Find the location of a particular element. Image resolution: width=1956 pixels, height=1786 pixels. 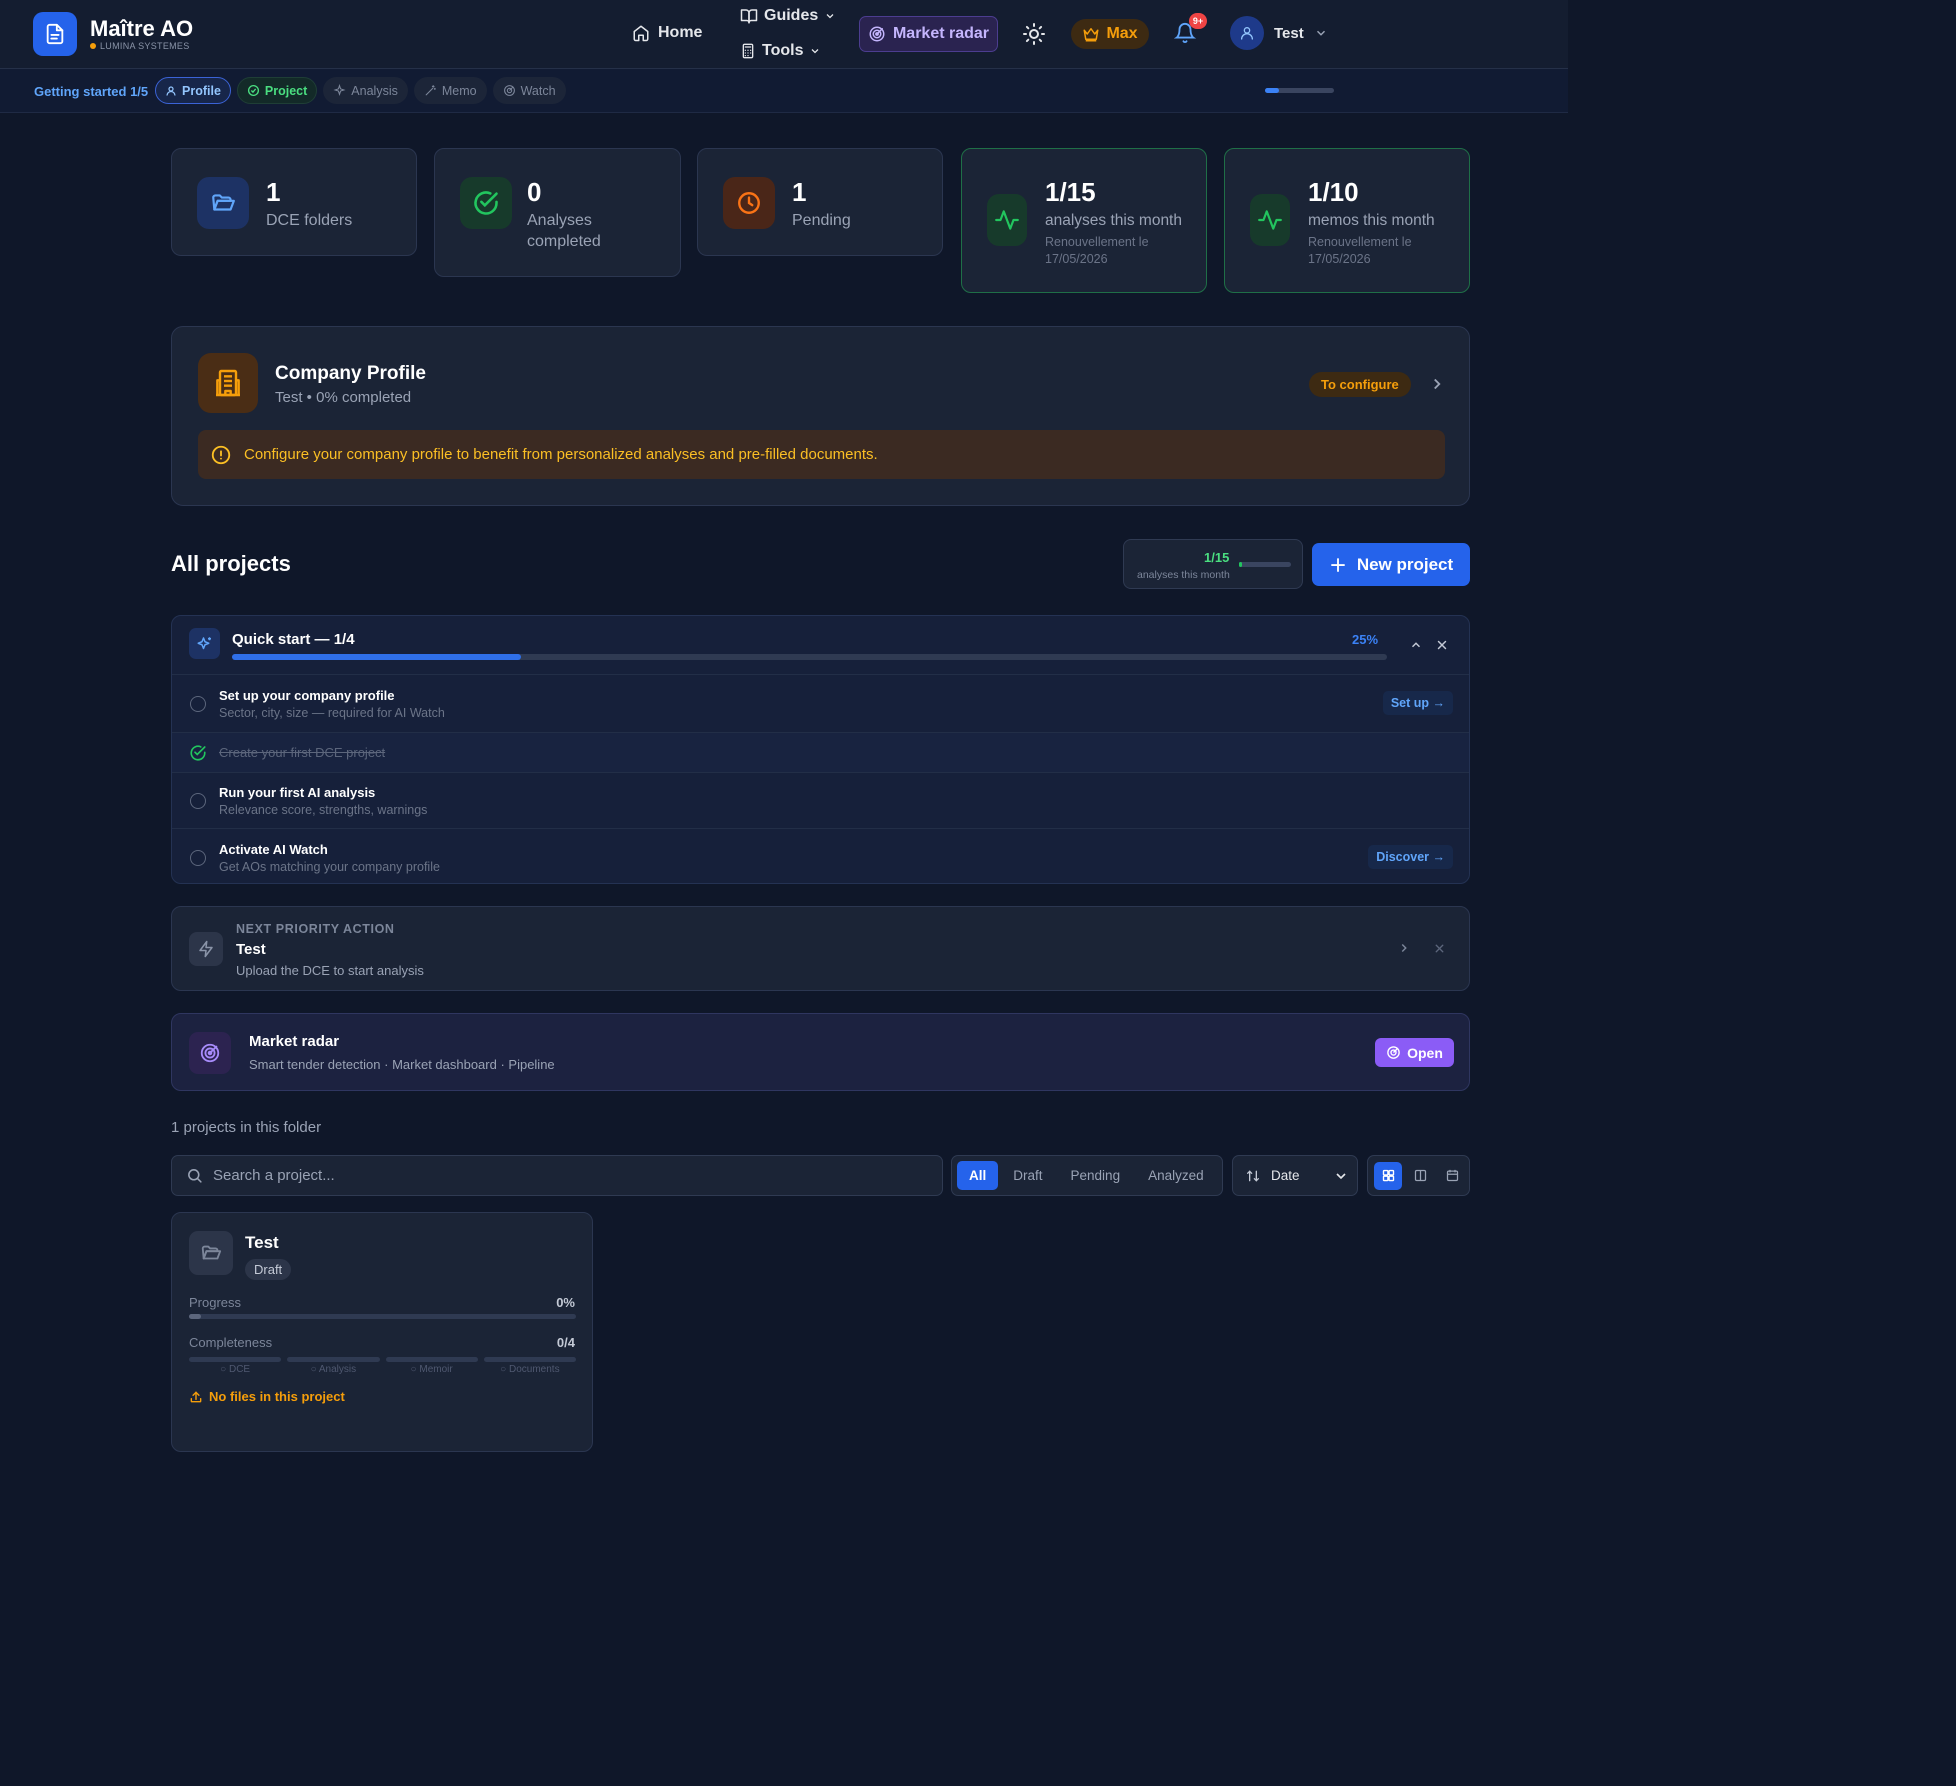

step-project: Project is located at coordinates (277, 90).